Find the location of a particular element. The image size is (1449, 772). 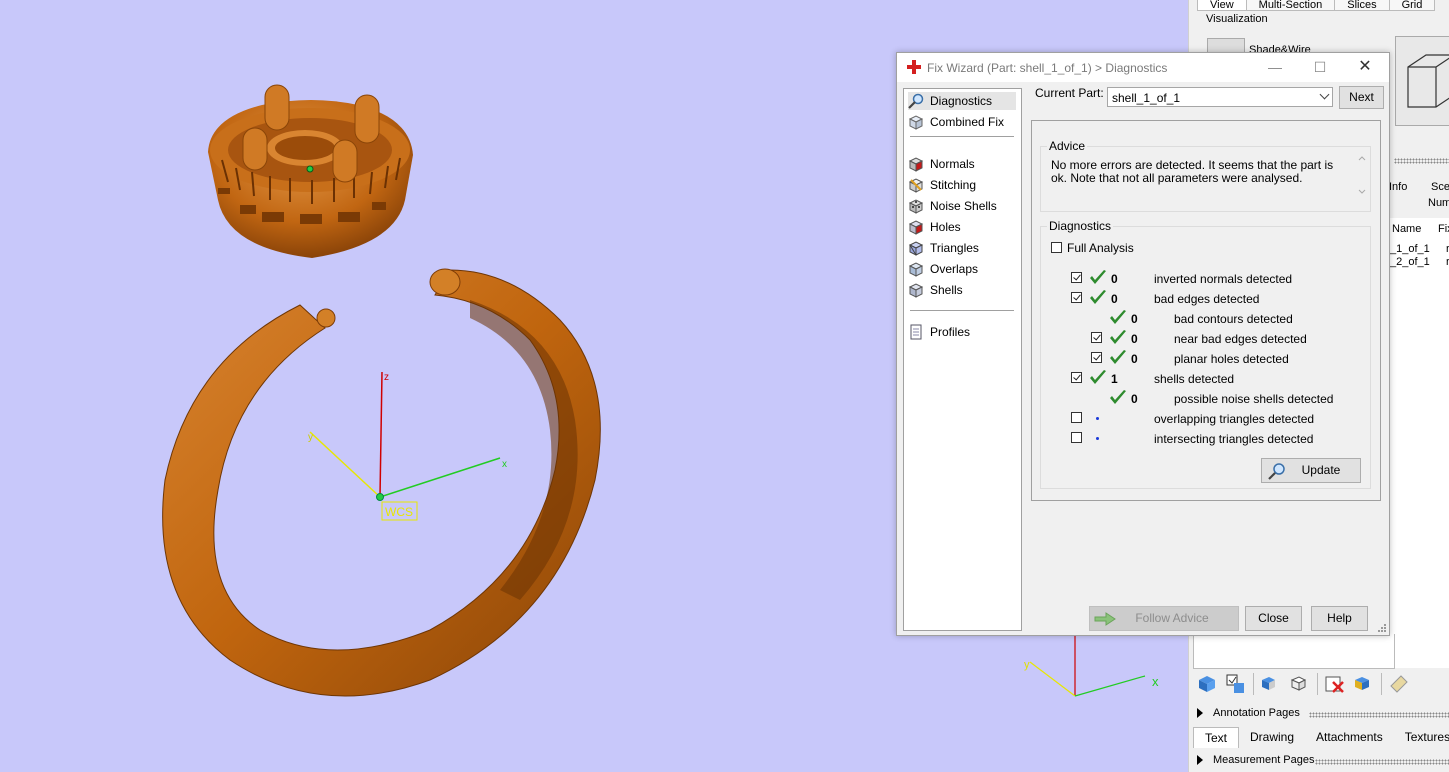

holes-cube-icon is located at coordinates (916, 227).